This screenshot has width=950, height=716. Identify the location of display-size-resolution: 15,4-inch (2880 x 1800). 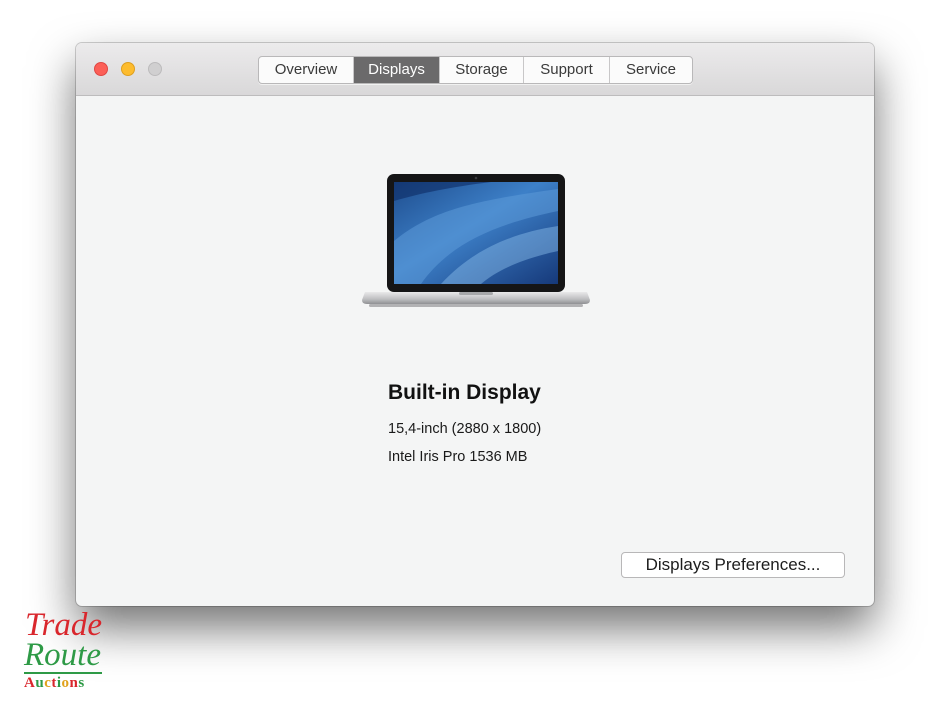
(465, 429).